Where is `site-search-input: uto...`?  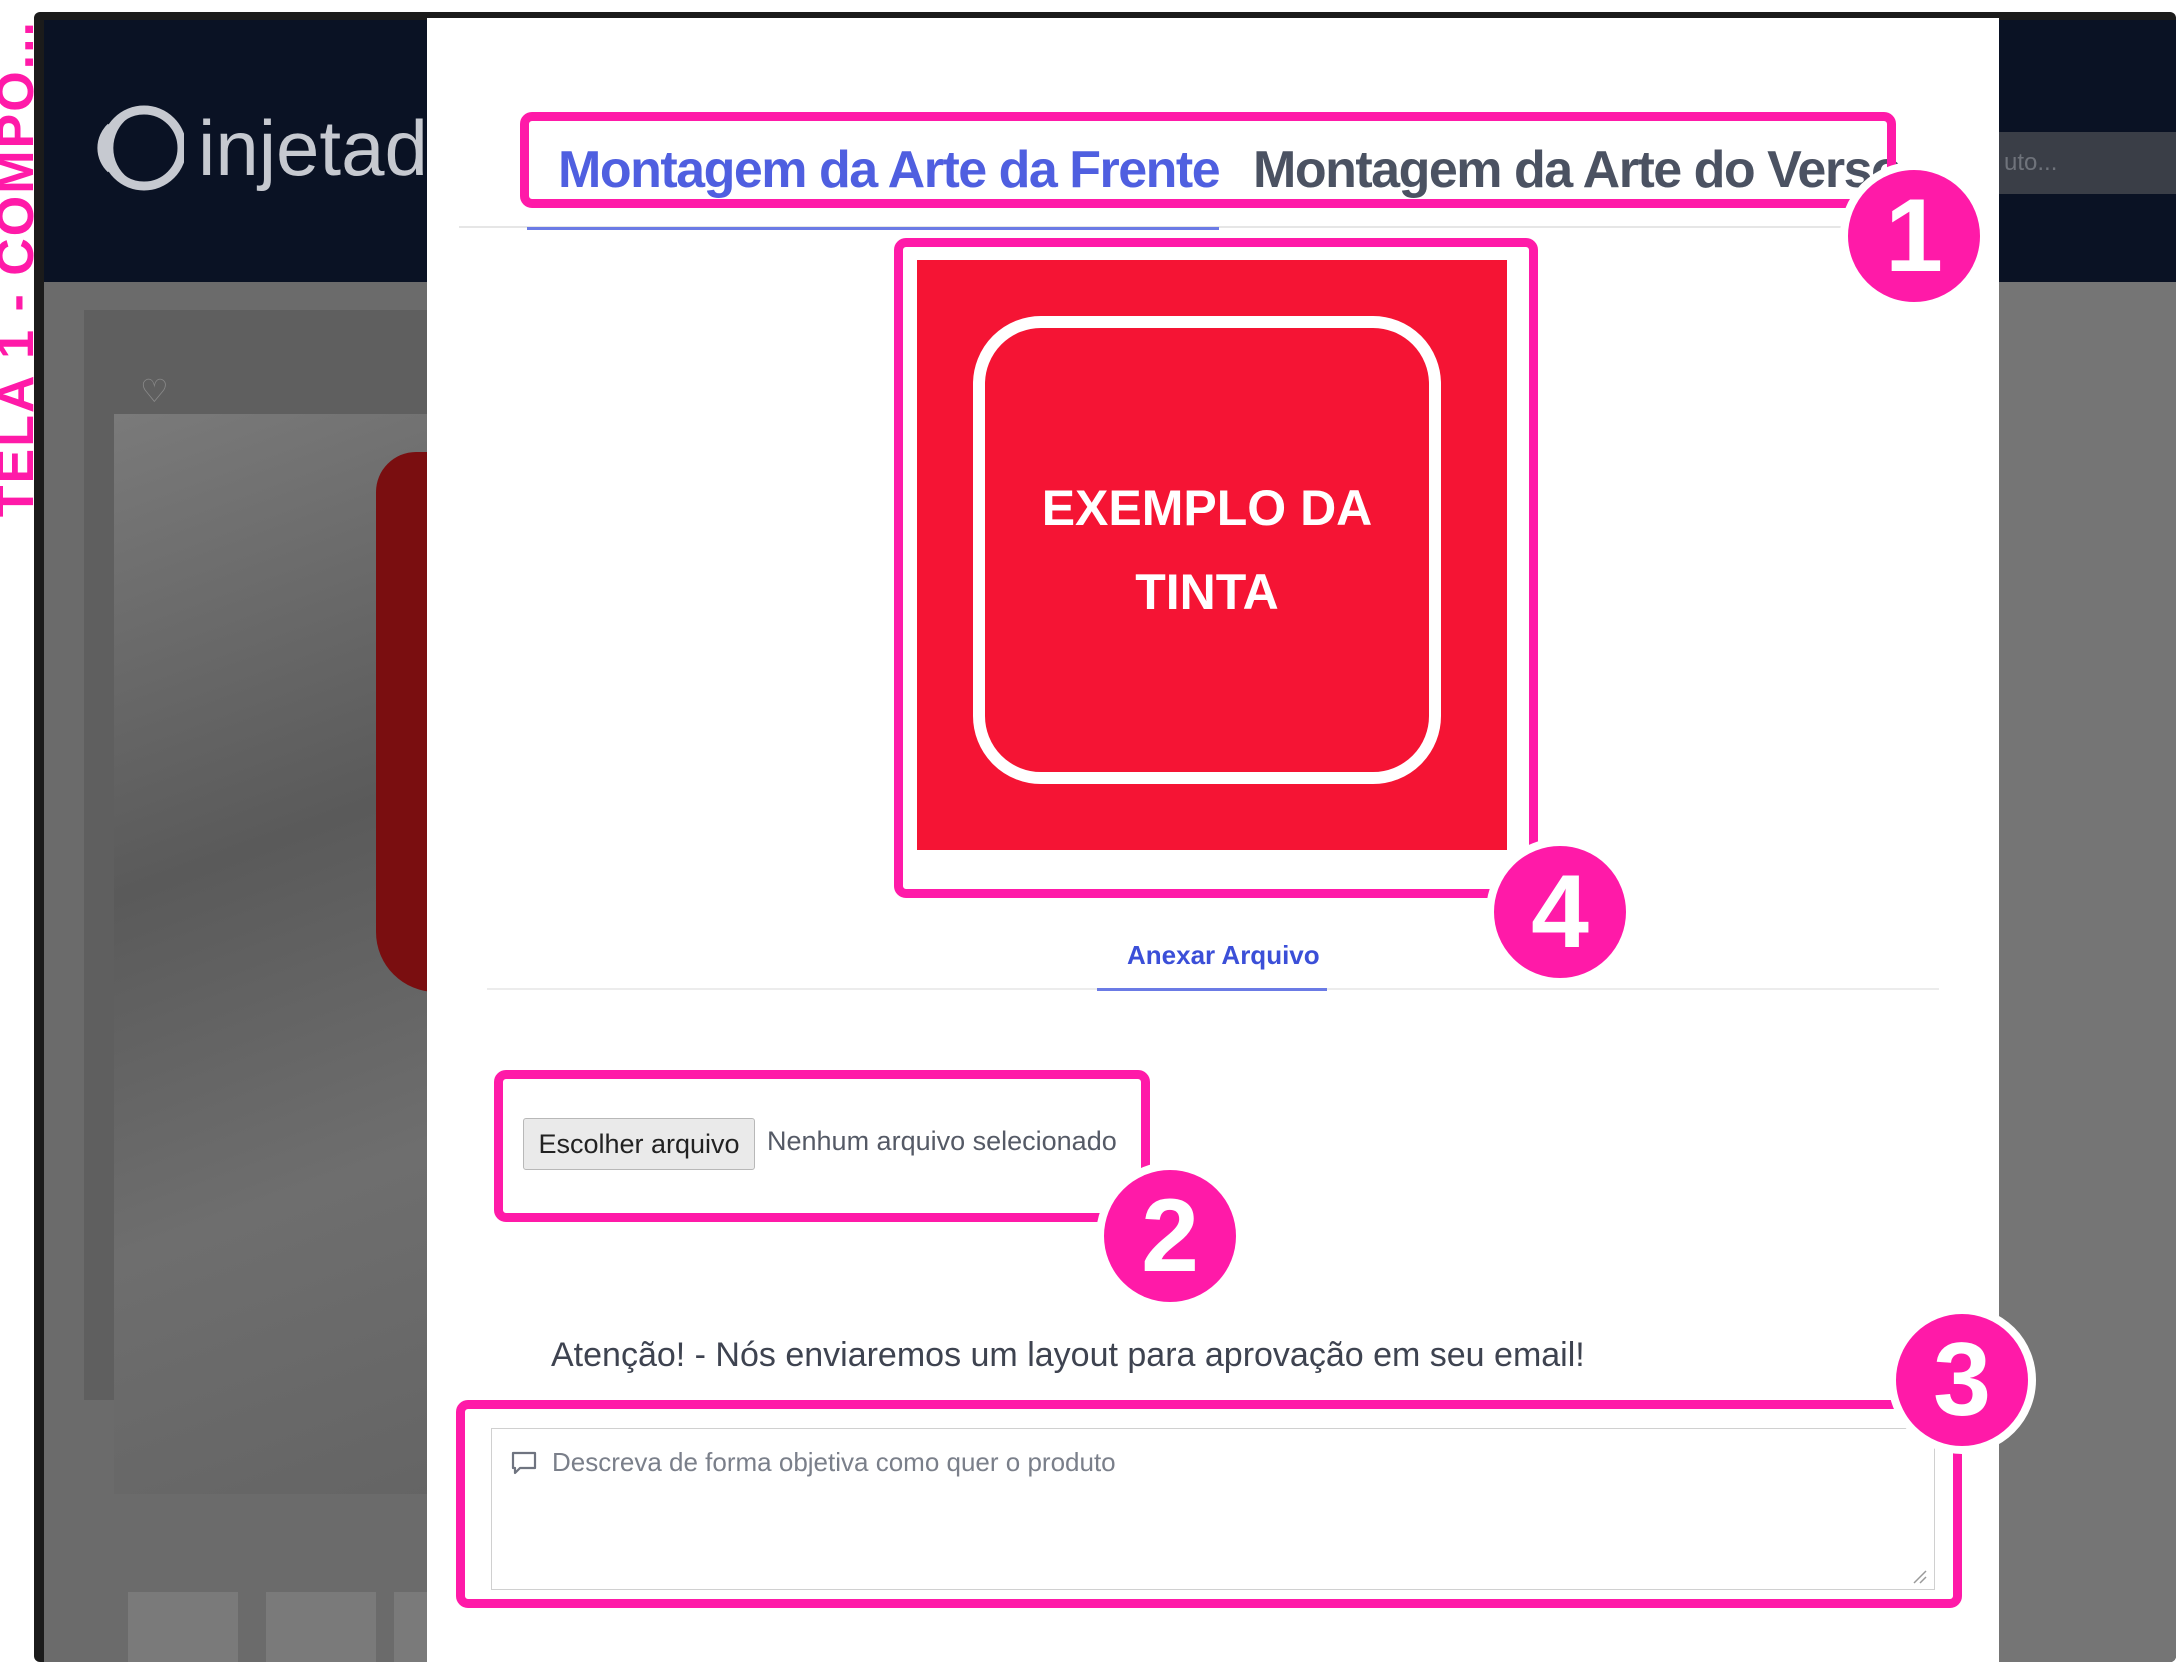 site-search-input: uto... is located at coordinates (2083, 163).